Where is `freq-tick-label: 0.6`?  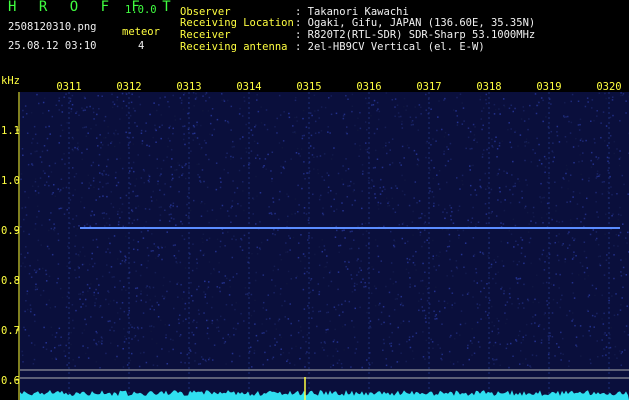
freq-tick-label: 0.6 is located at coordinates (10, 381).